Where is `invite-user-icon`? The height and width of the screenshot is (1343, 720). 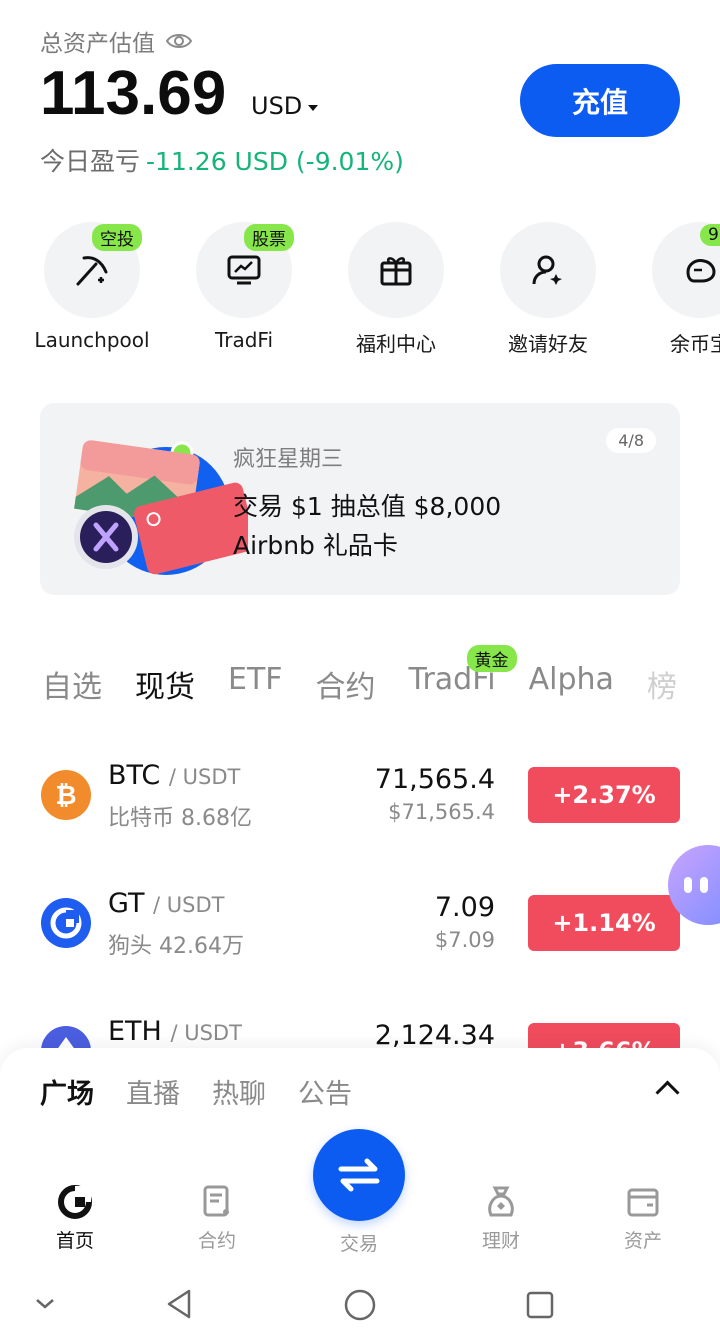 invite-user-icon is located at coordinates (547, 270).